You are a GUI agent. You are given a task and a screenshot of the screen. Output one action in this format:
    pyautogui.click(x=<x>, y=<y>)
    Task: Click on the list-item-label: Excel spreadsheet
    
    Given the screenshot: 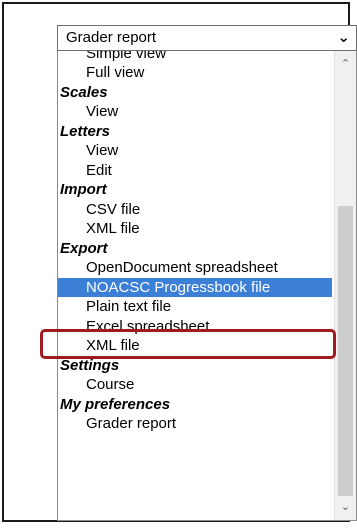 What is the action you would take?
    pyautogui.click(x=148, y=326)
    